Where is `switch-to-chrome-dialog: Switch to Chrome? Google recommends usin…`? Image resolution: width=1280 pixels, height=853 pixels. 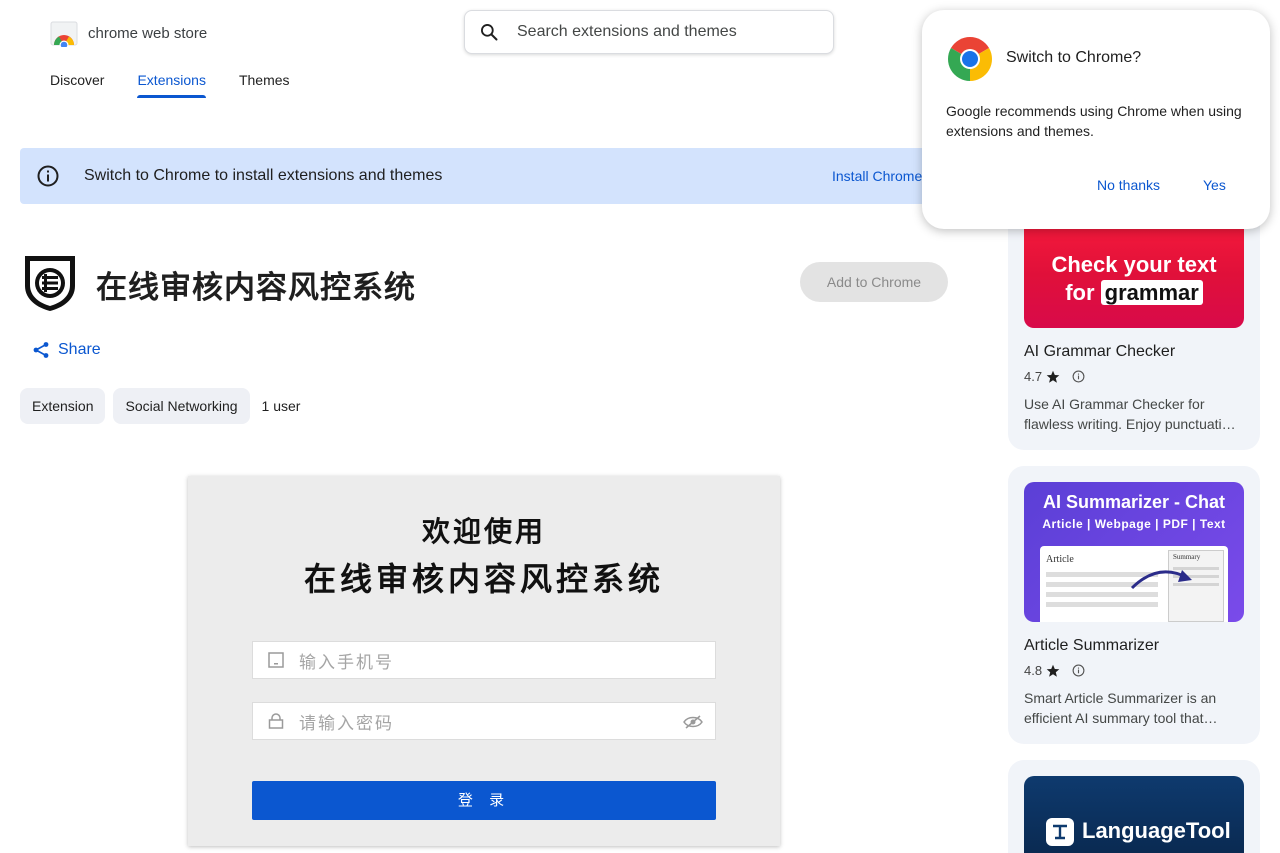
switch-to-chrome-dialog: Switch to Chrome? Google recommends usin… is located at coordinates (1096, 119).